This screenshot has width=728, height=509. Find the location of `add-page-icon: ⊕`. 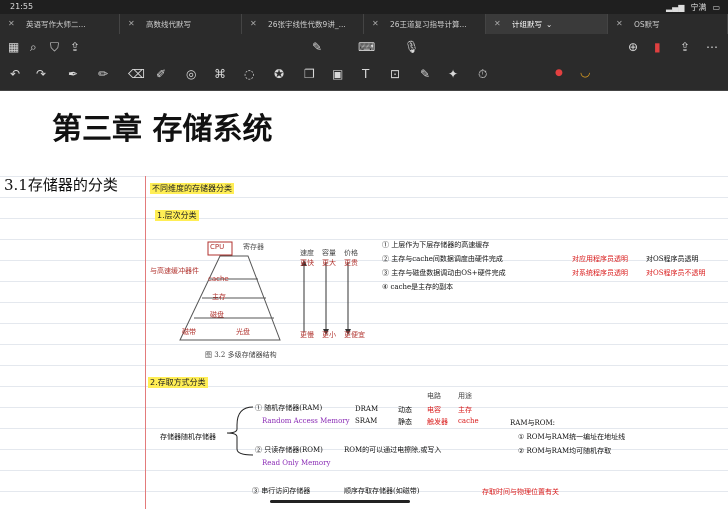

add-page-icon: ⊕ is located at coordinates (633, 47).